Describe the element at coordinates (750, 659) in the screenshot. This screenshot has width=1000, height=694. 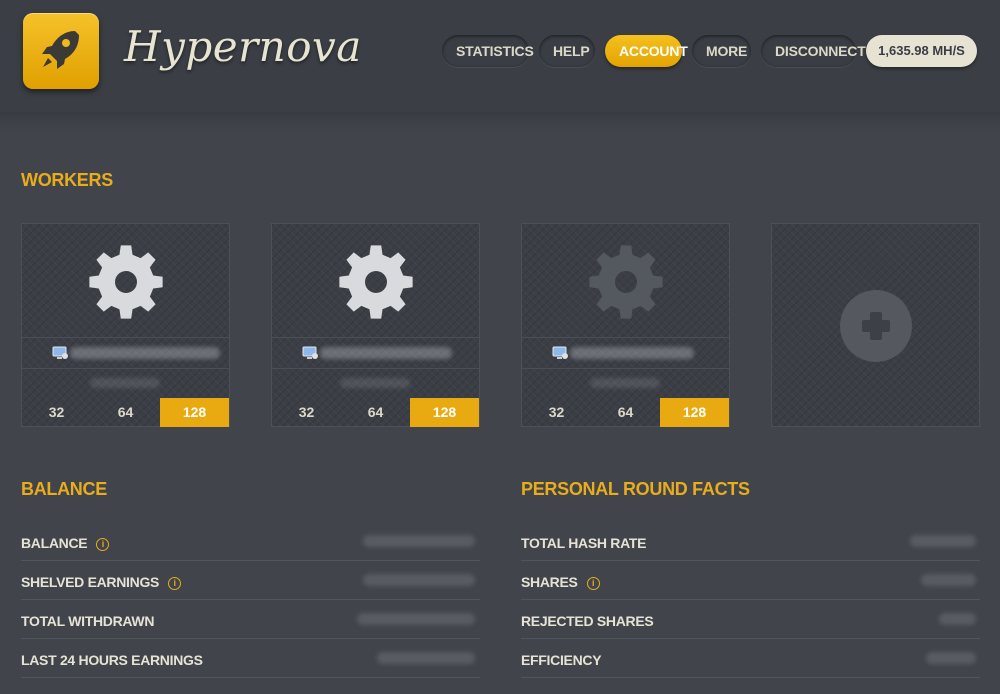
I see `round-facts-row: EFFICIENCY` at that location.